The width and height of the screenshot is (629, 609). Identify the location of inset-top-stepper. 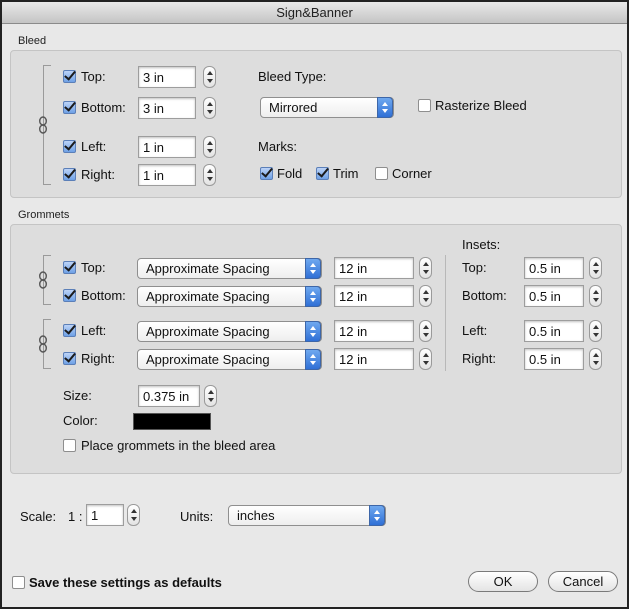
(595, 268).